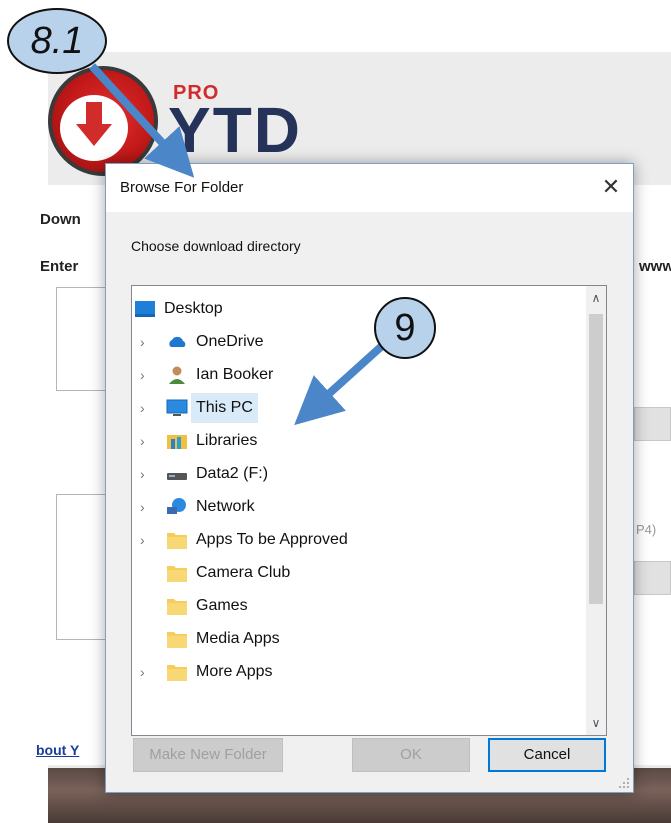  What do you see at coordinates (357, 573) in the screenshot?
I see `tree-item: Camera Club` at bounding box center [357, 573].